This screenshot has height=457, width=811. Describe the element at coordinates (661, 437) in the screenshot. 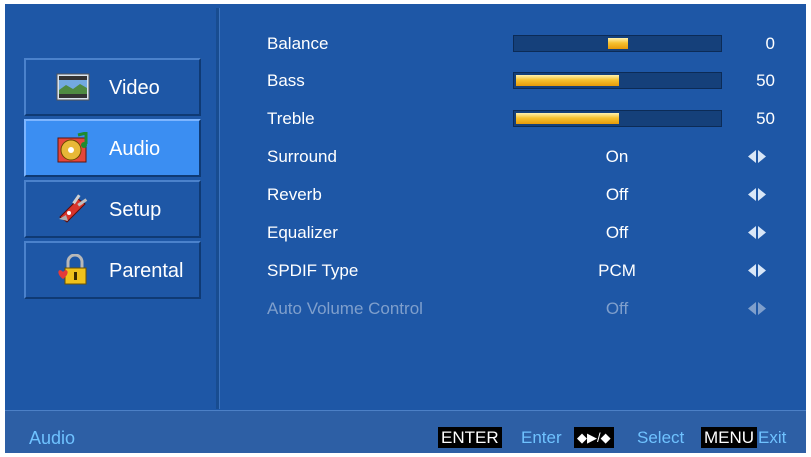

I see `select-hint: Select` at that location.